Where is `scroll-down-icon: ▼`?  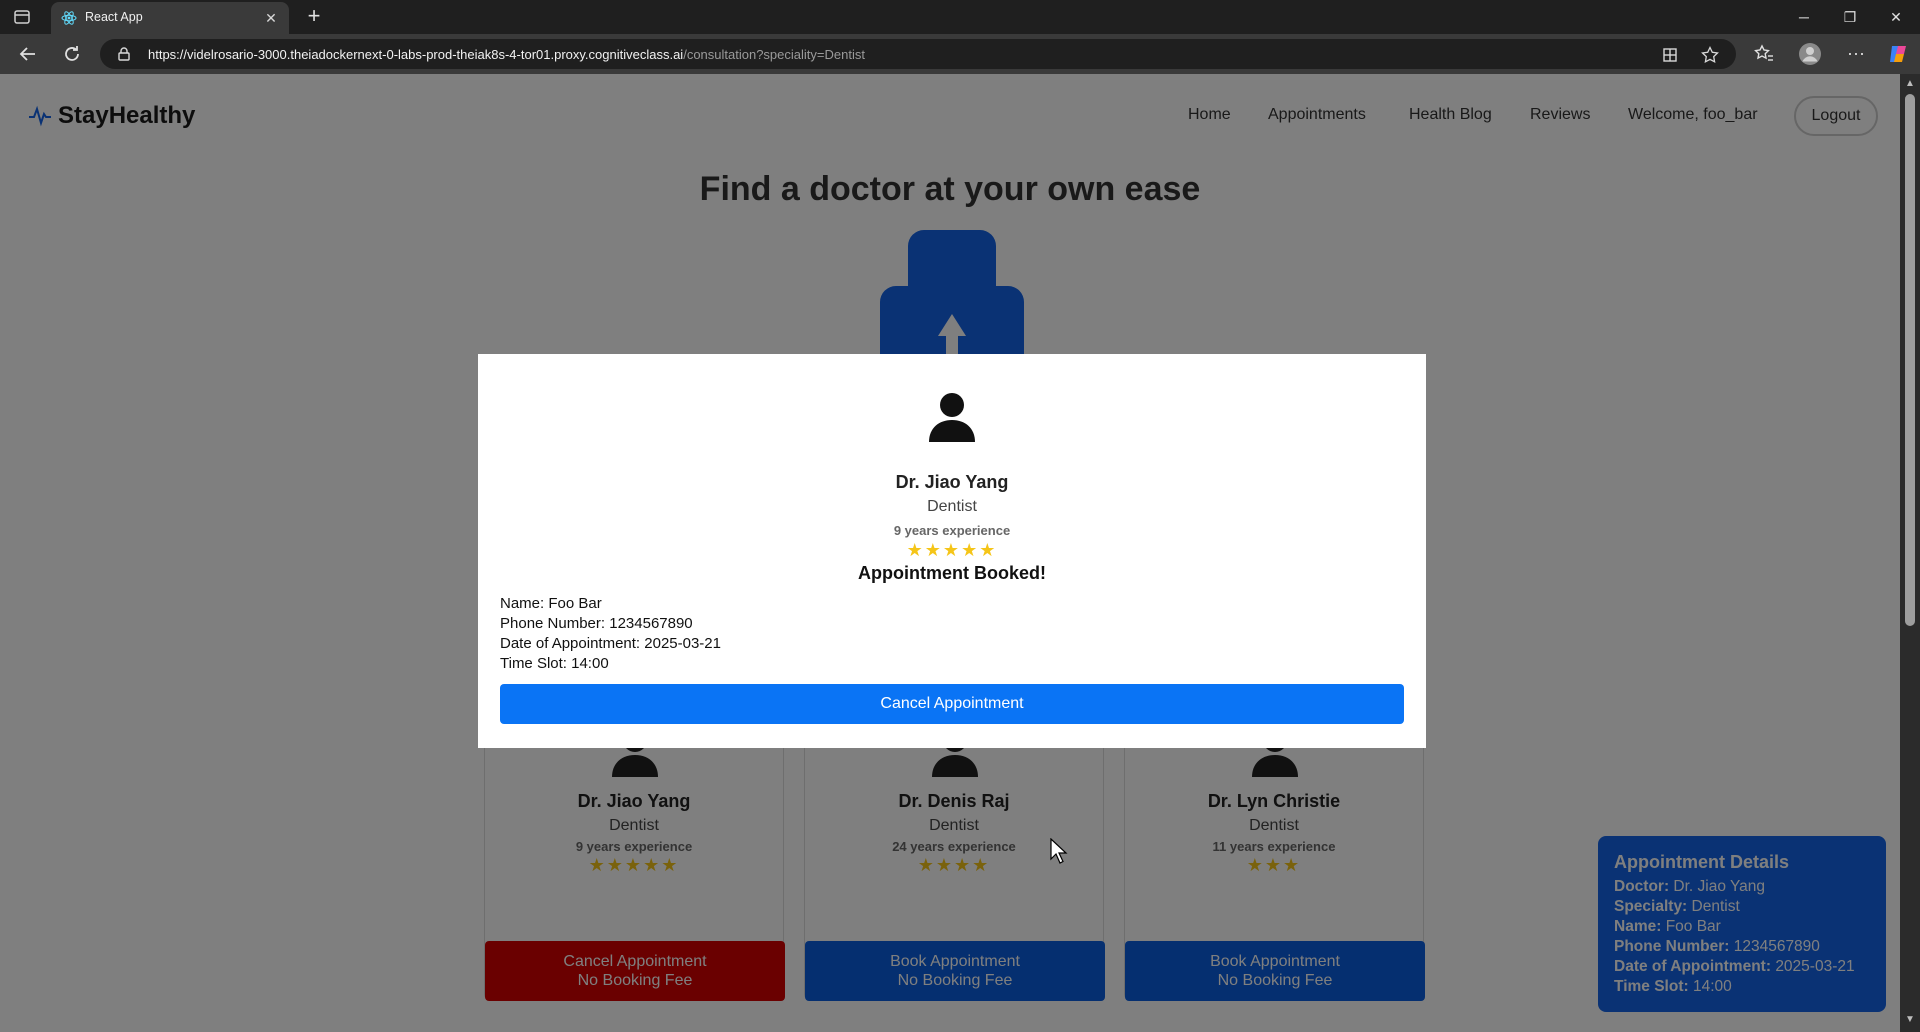 scroll-down-icon: ▼ is located at coordinates (1910, 1020).